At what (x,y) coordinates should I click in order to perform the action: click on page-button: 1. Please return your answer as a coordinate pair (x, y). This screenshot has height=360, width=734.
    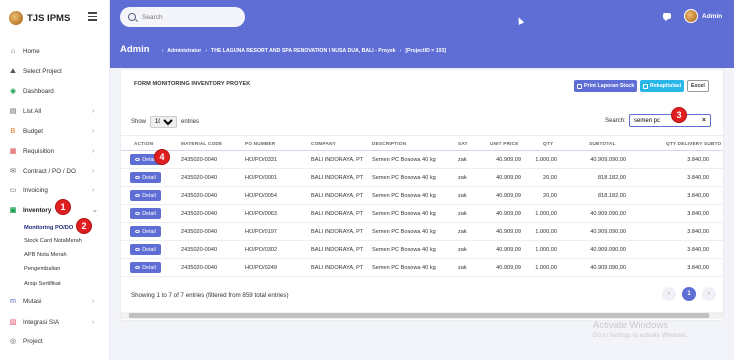
    Looking at the image, I should click on (689, 294).